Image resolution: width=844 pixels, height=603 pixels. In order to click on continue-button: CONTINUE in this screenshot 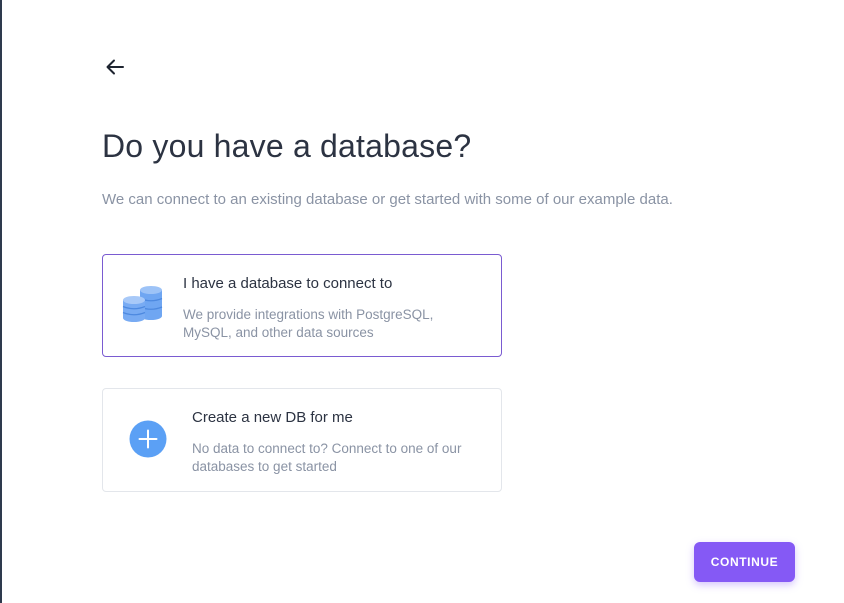, I will do `click(744, 562)`.